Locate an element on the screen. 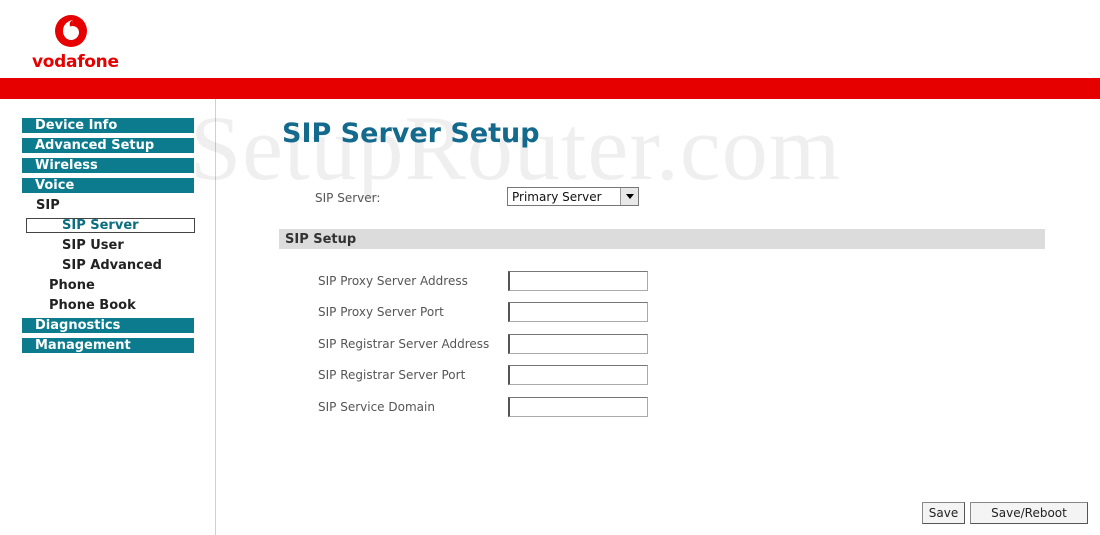 The height and width of the screenshot is (535, 1100). registrar-address-label: SIP Registrar Server Address is located at coordinates (404, 344).